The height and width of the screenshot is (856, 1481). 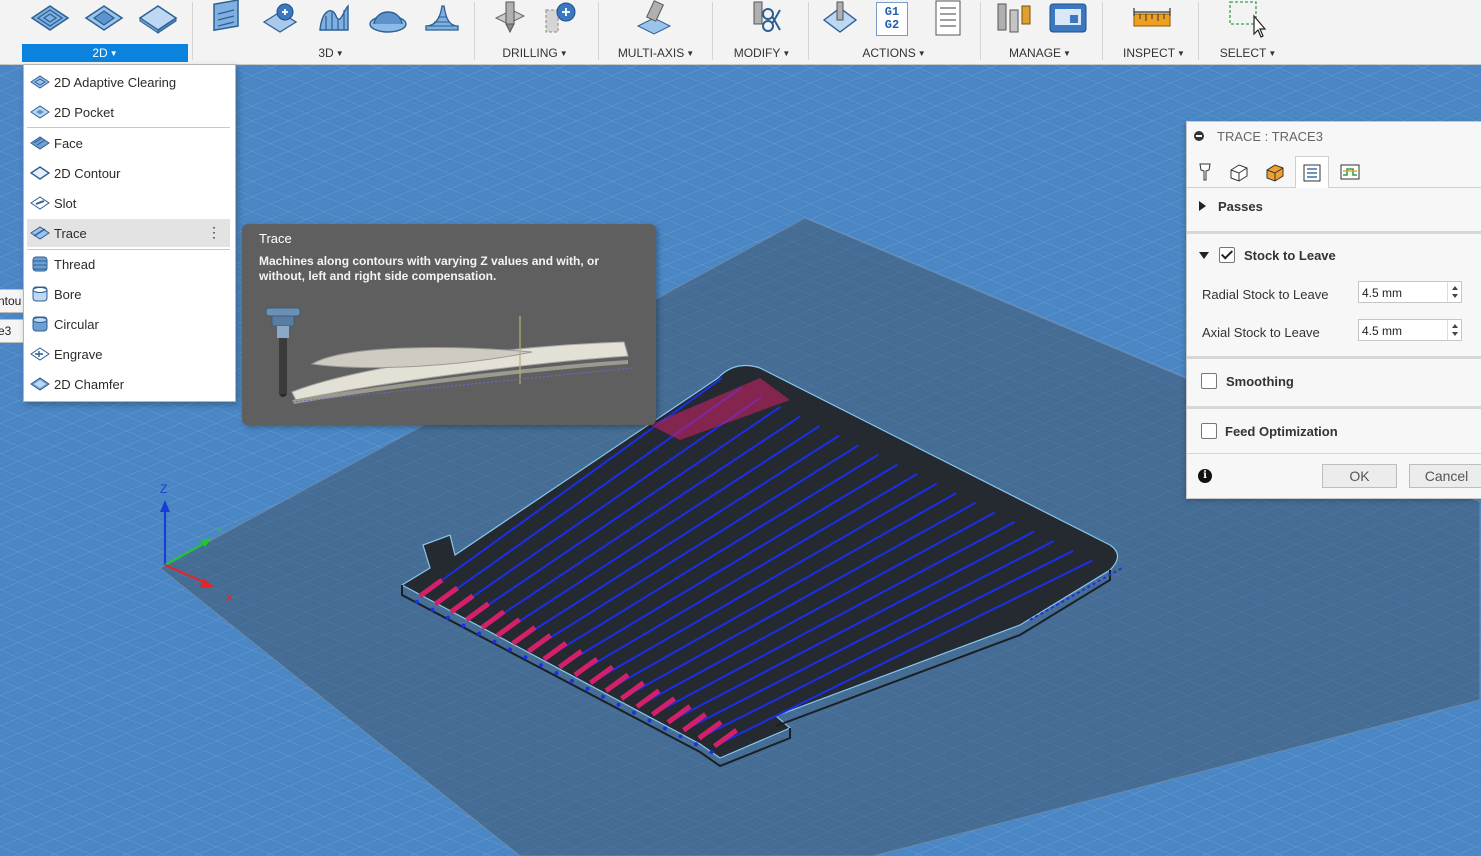 What do you see at coordinates (1014, 19) in the screenshot?
I see `tool-library-icon` at bounding box center [1014, 19].